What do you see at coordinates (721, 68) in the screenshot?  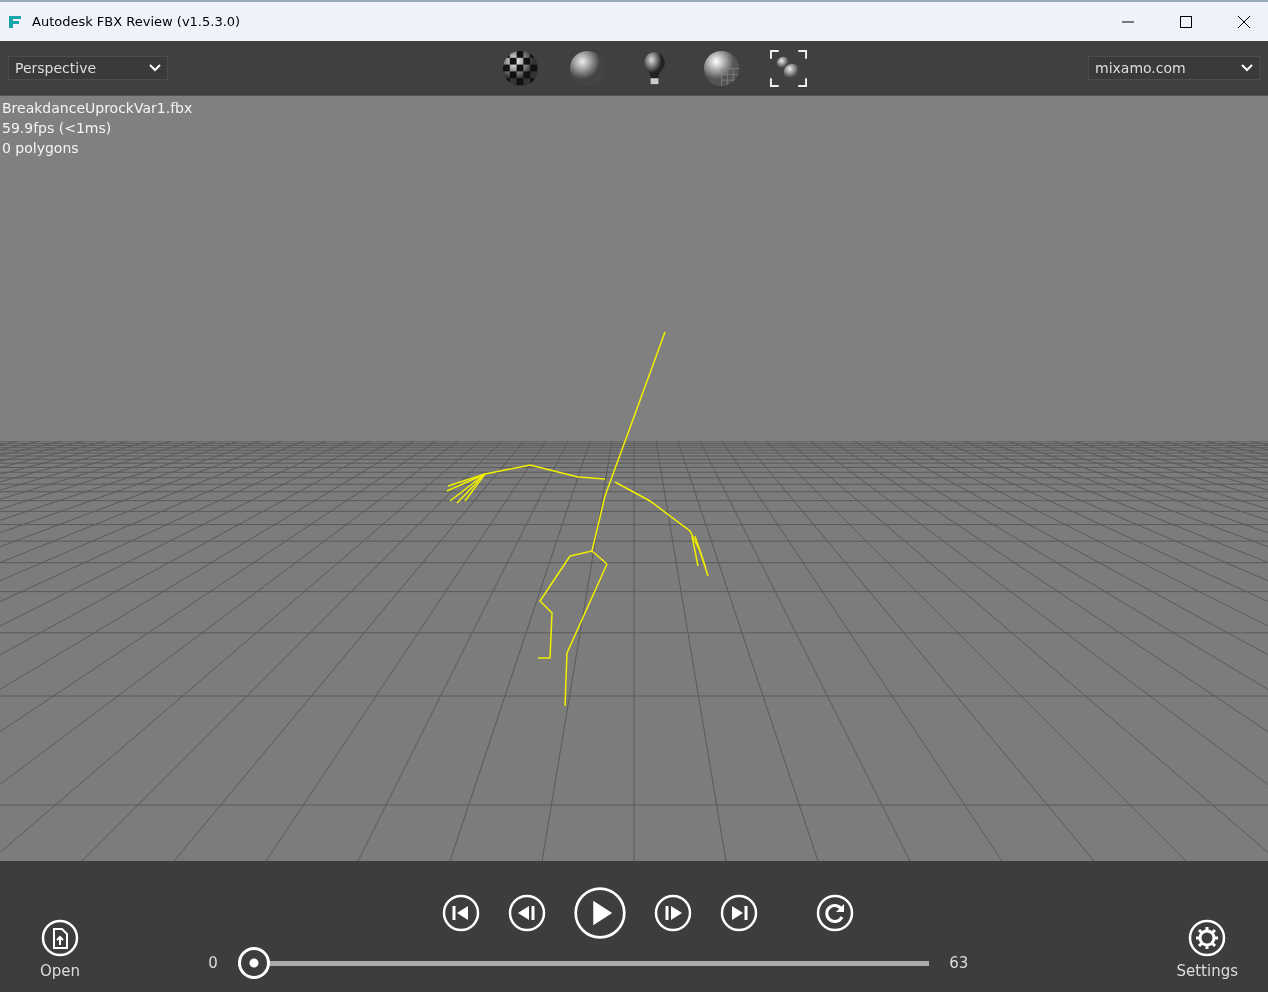 I see `wireframe-sphere-icon` at bounding box center [721, 68].